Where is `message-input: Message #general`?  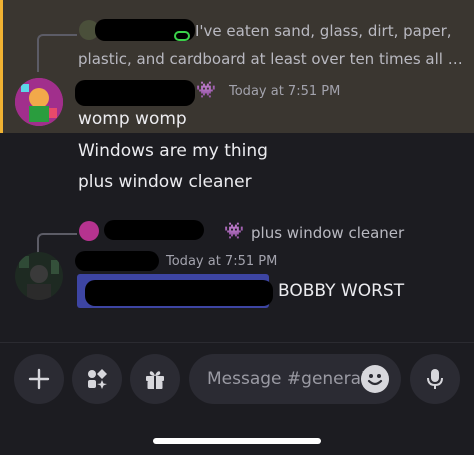 message-input: Message #general is located at coordinates (295, 379).